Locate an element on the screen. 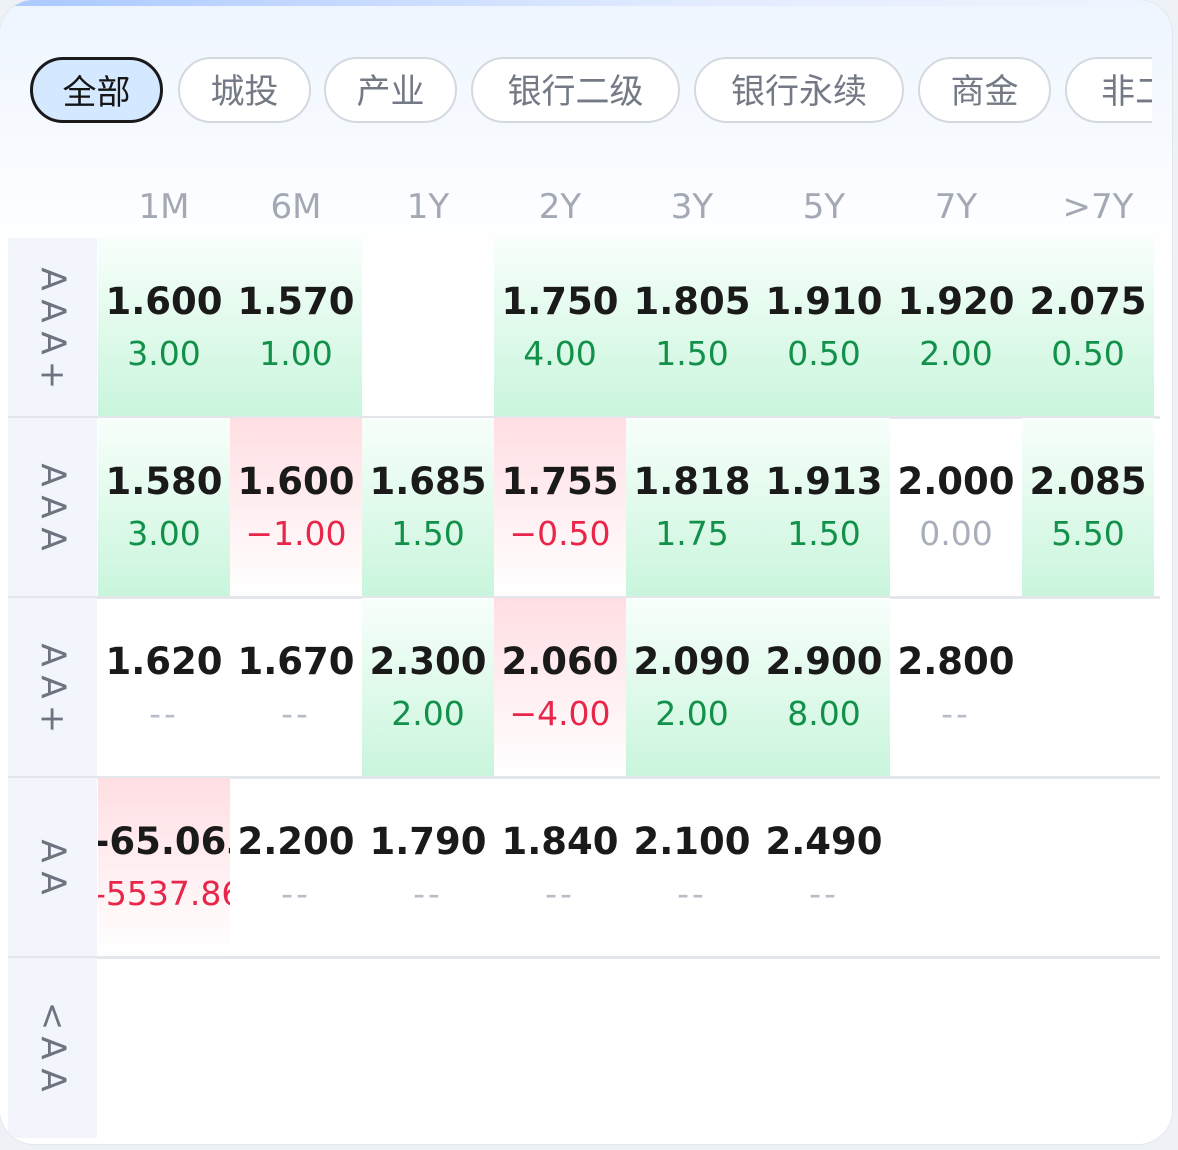 This screenshot has width=1178, height=1150. yield-cell: 1.600 3.00 is located at coordinates (164, 327).